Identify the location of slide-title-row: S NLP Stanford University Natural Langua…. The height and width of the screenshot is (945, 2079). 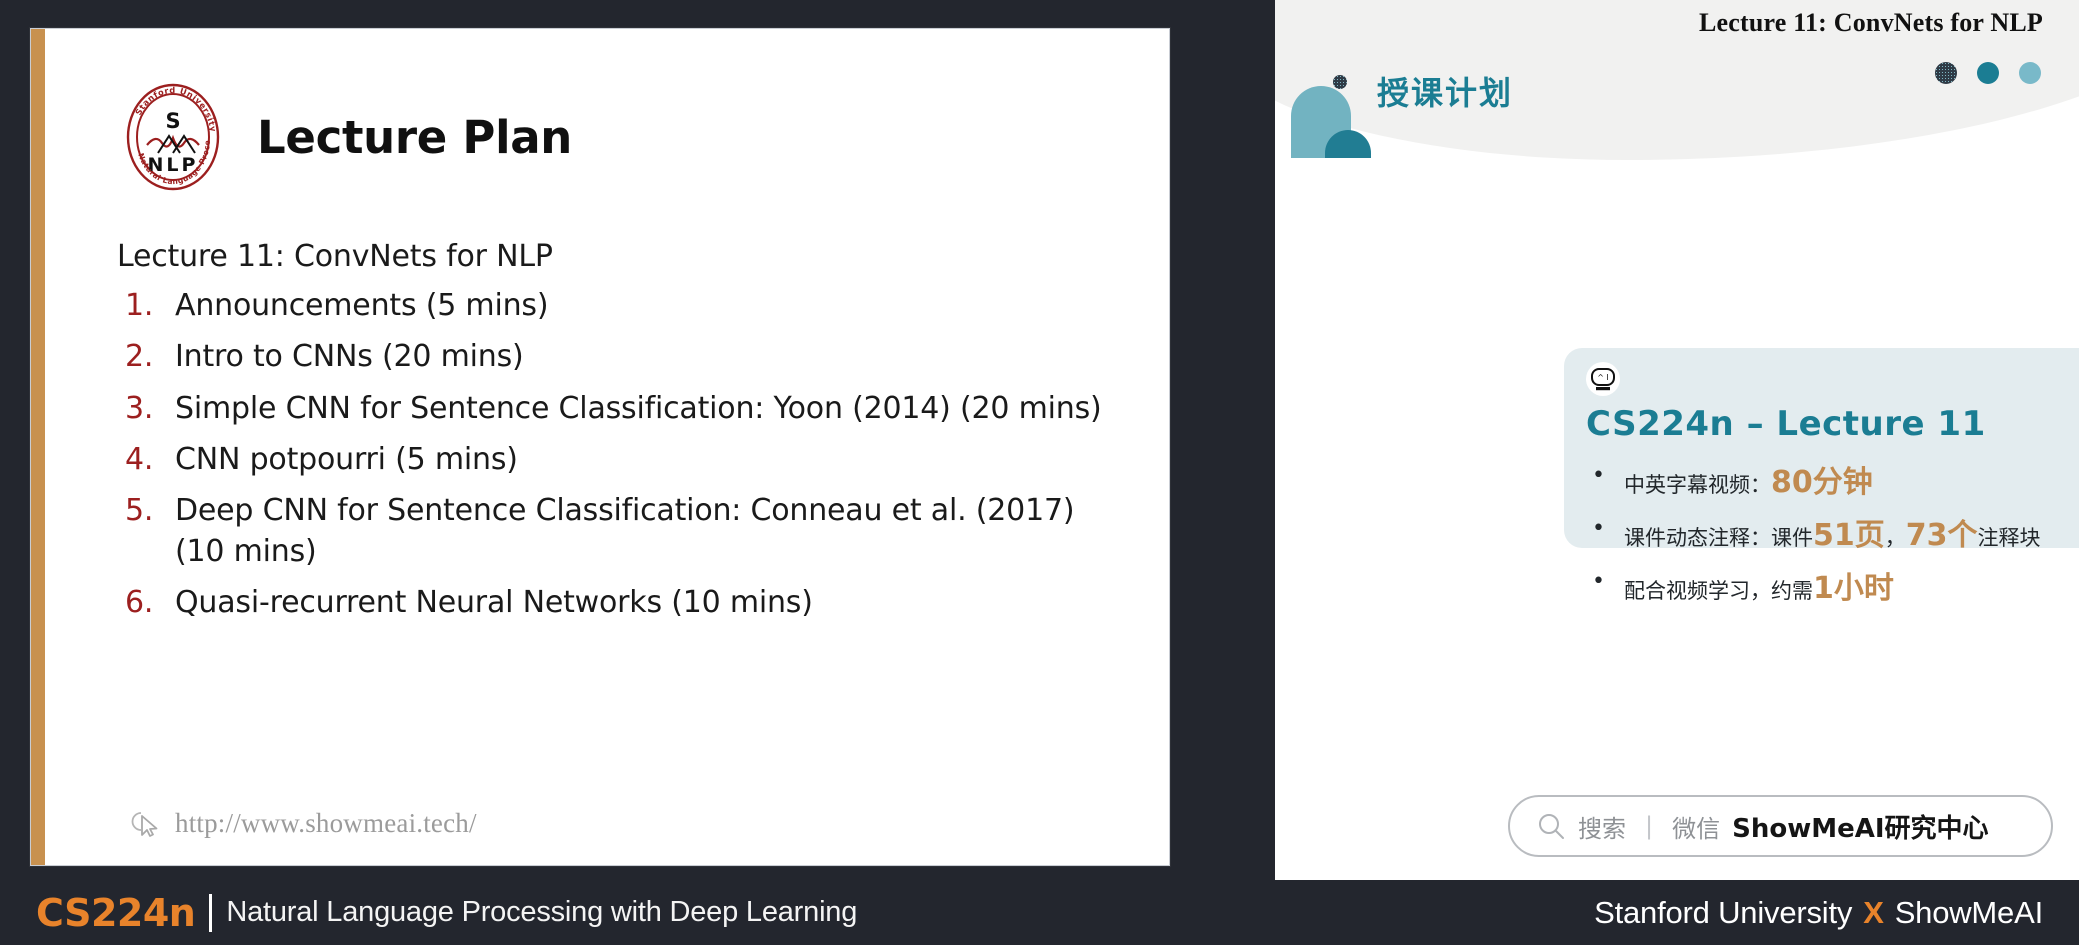
(623, 137).